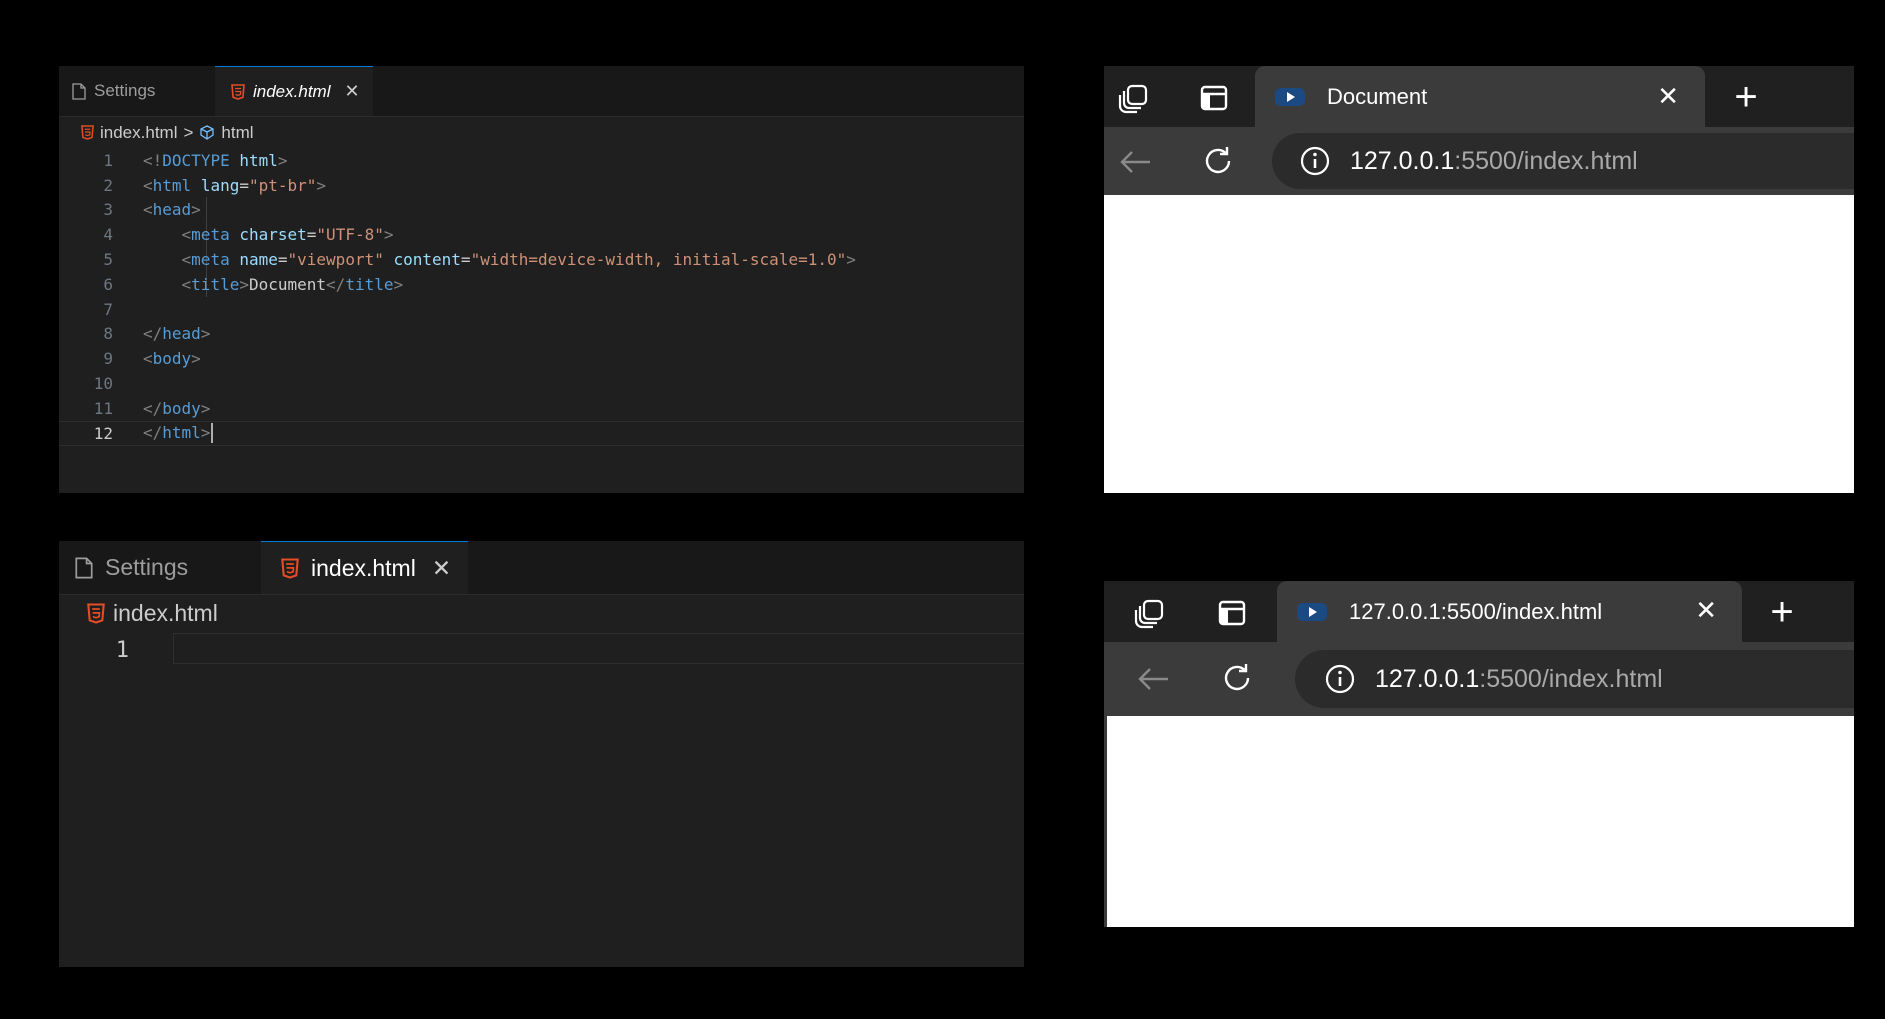 This screenshot has height=1019, width=1885. Describe the element at coordinates (292, 284) in the screenshot. I see `code-text: <title>Document</title>` at that location.